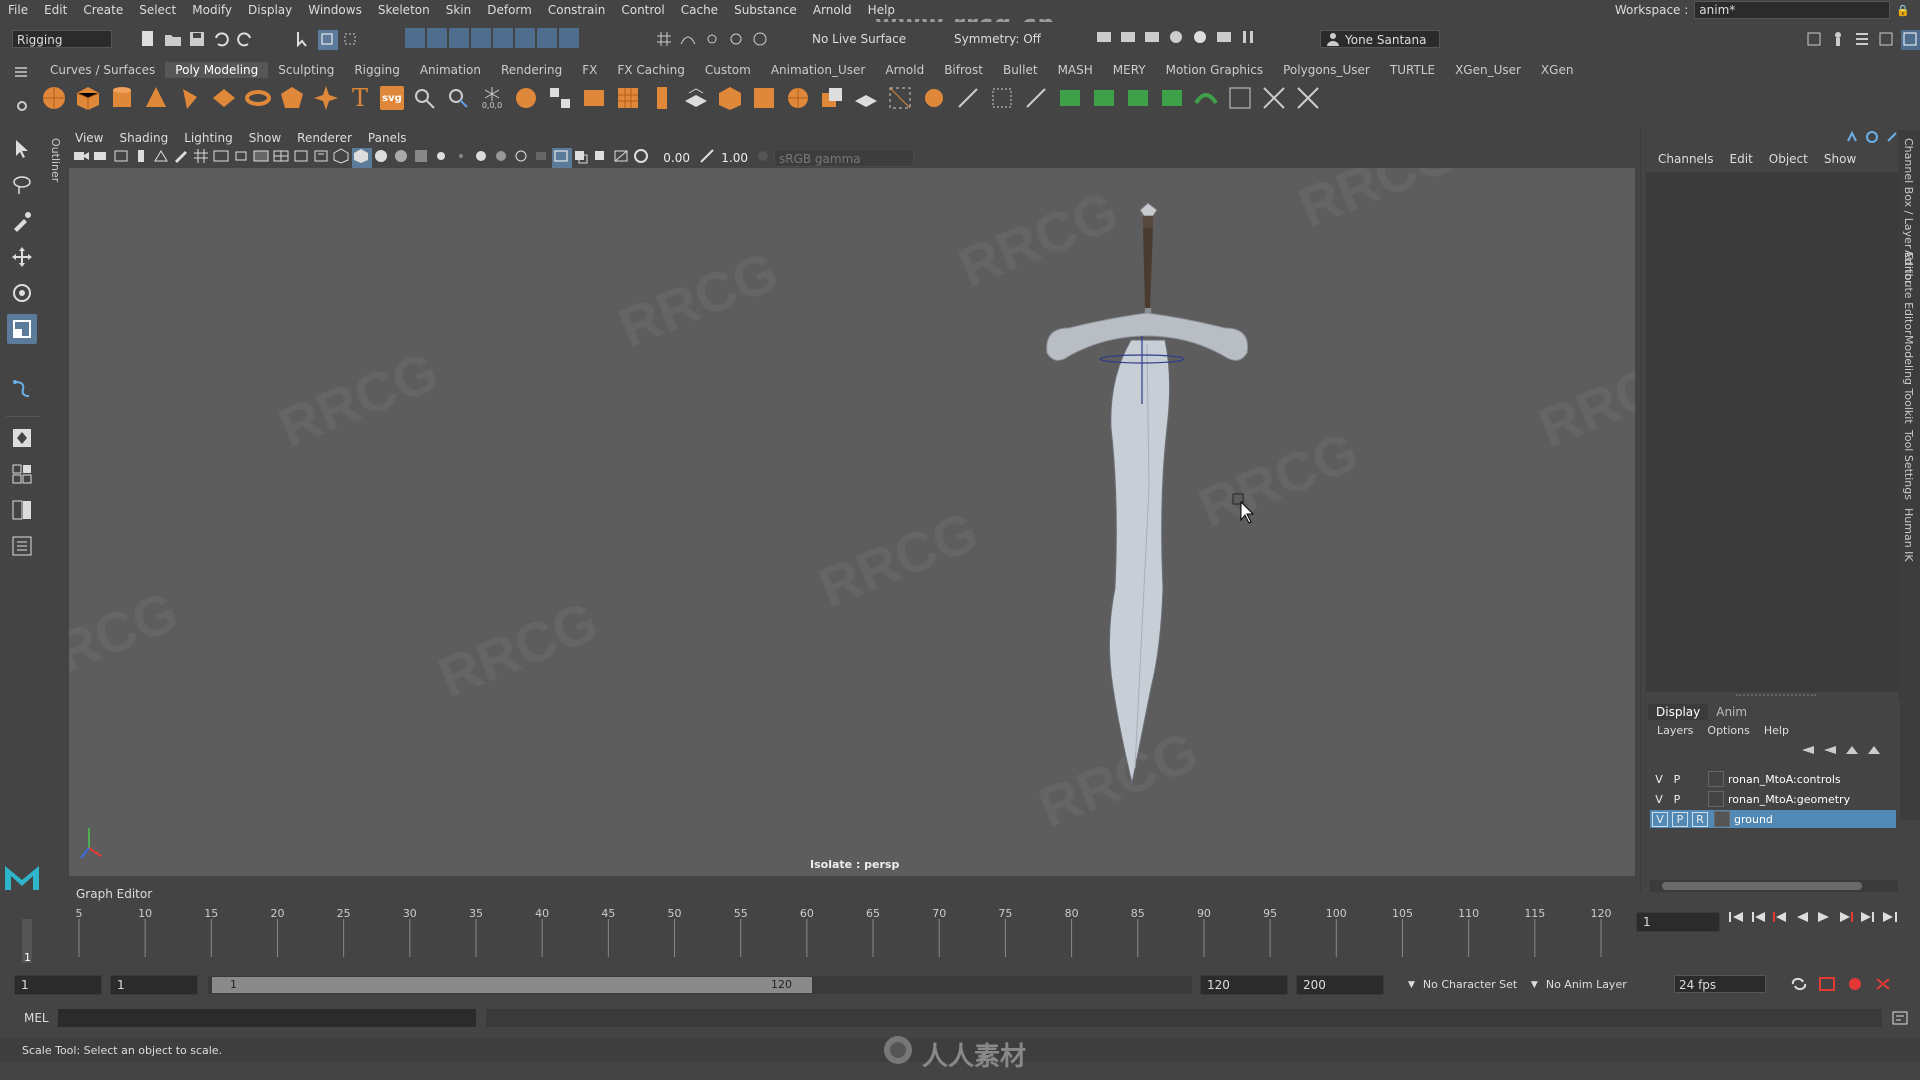 The image size is (1920, 1080). I want to click on multisample-aa-icon, so click(522, 158).